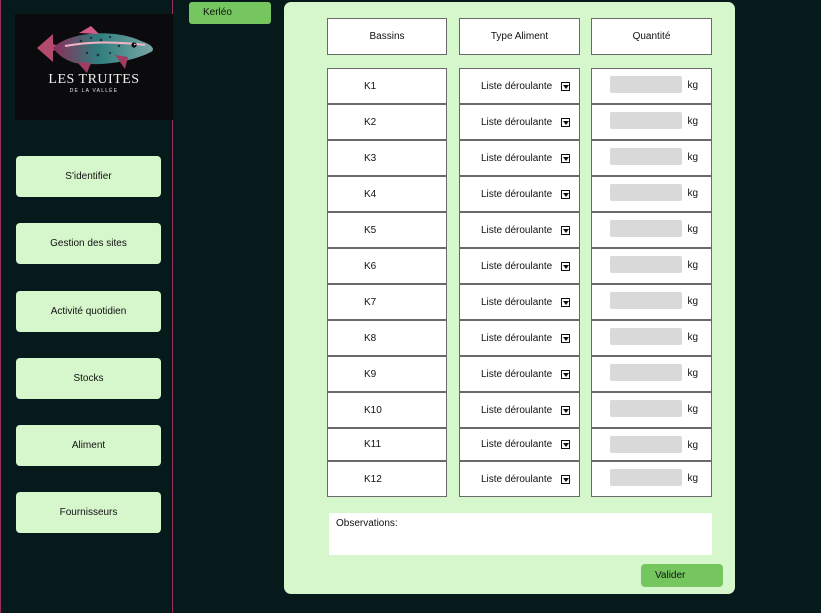 Image resolution: width=821 pixels, height=613 pixels. Describe the element at coordinates (387, 122) in the screenshot. I see `bassin-cell: K2` at that location.